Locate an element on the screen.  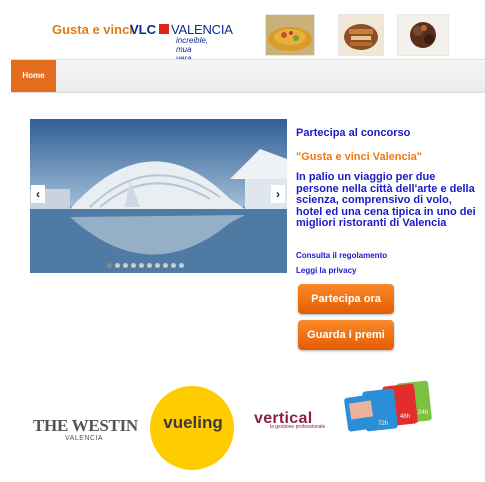
brand-title: Gusta e vinci is located at coordinates (92, 29).